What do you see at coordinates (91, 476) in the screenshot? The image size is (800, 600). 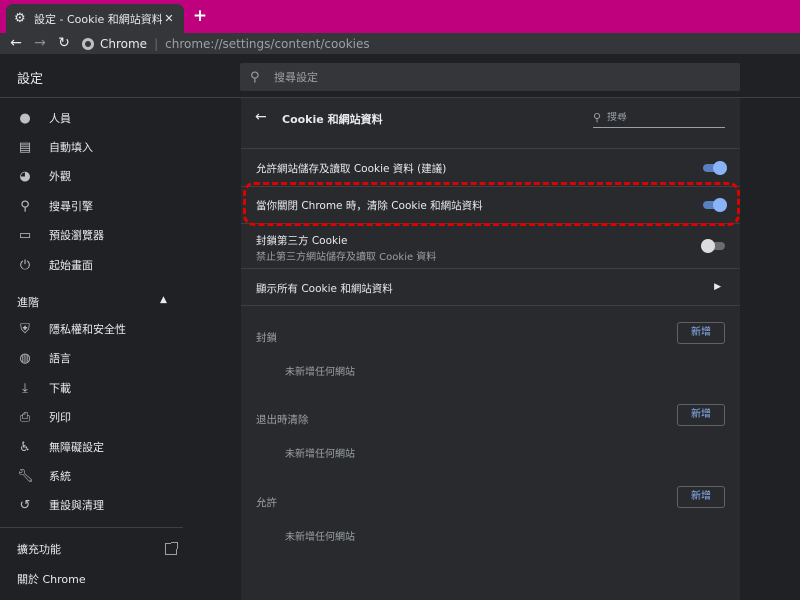 I see `sidebar-item-system: 🔧︎ 系統` at bounding box center [91, 476].